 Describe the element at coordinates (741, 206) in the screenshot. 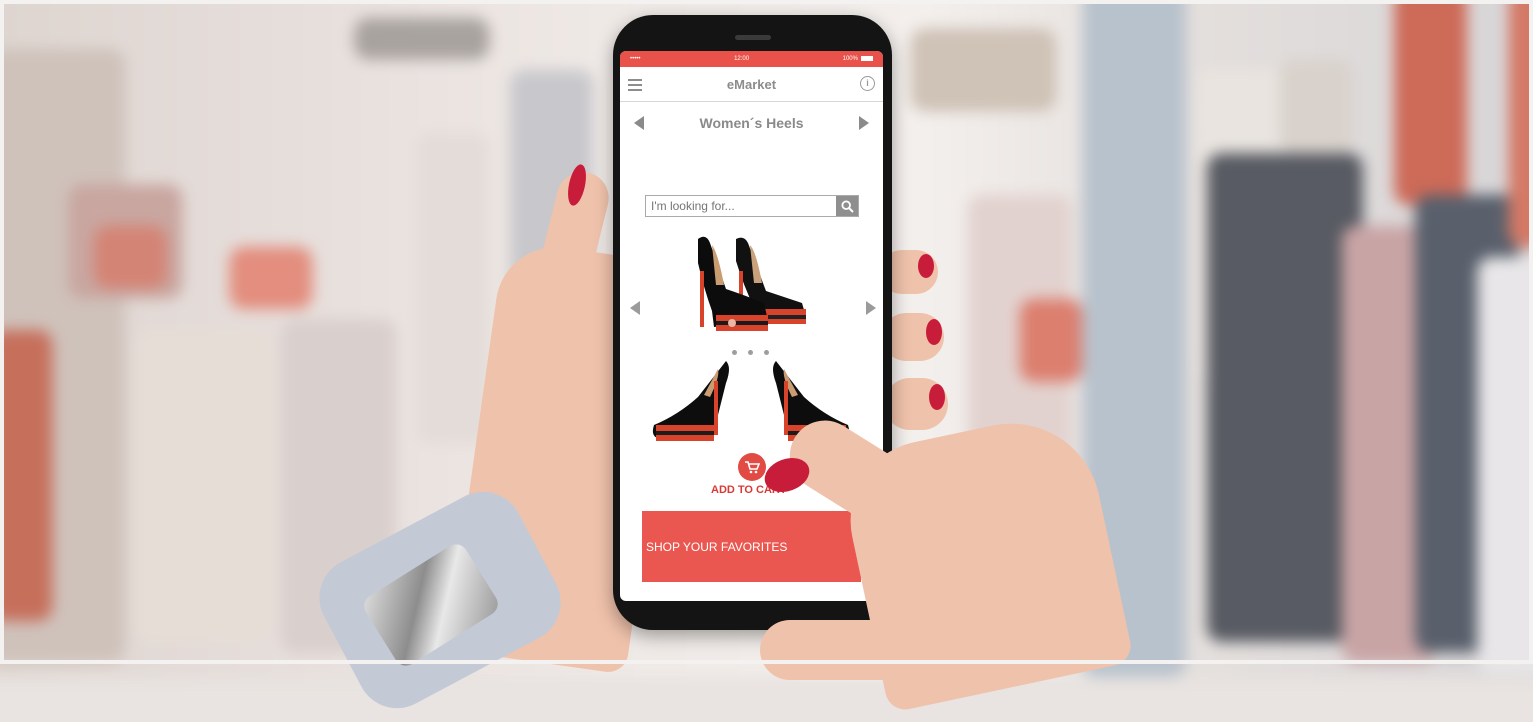

I see `search-input` at that location.